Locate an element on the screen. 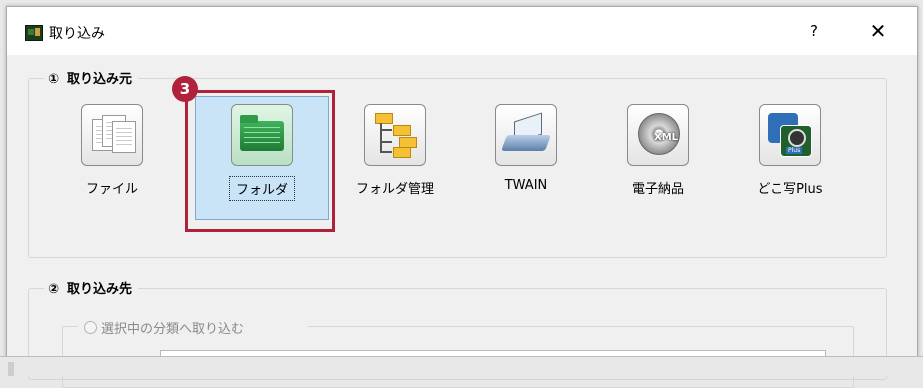 This screenshot has height=388, width=923. radio-button is located at coordinates (90, 327).